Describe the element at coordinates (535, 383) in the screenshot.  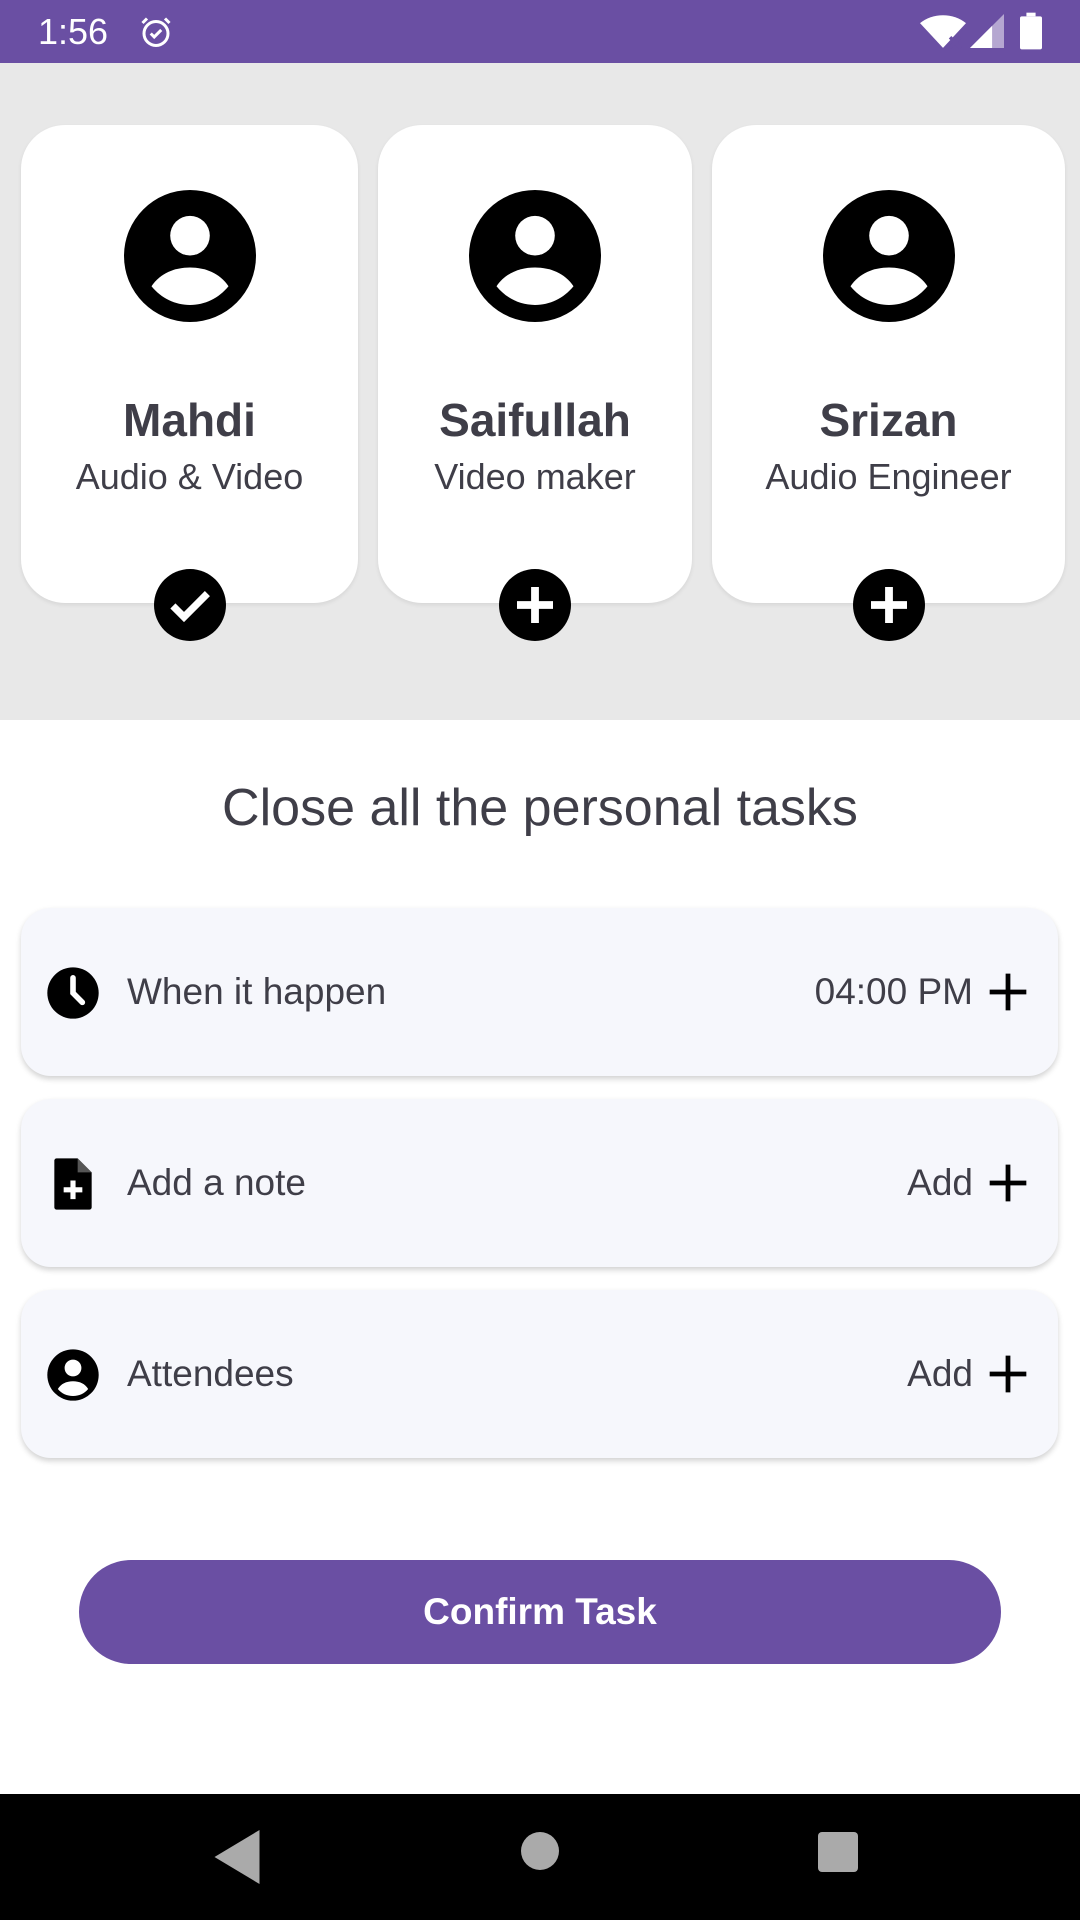
I see `member-card-saifullah: Saifullah Video maker` at that location.